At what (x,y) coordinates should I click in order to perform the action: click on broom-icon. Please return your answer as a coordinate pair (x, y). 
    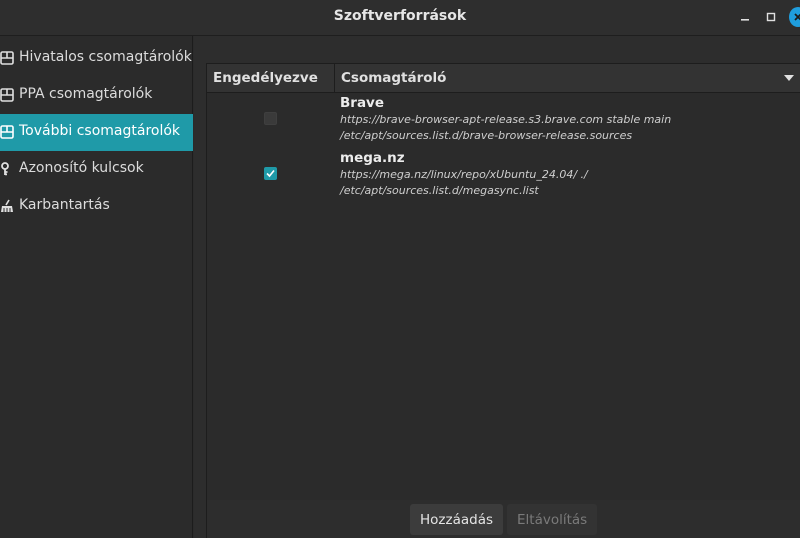
    Looking at the image, I should click on (7, 205).